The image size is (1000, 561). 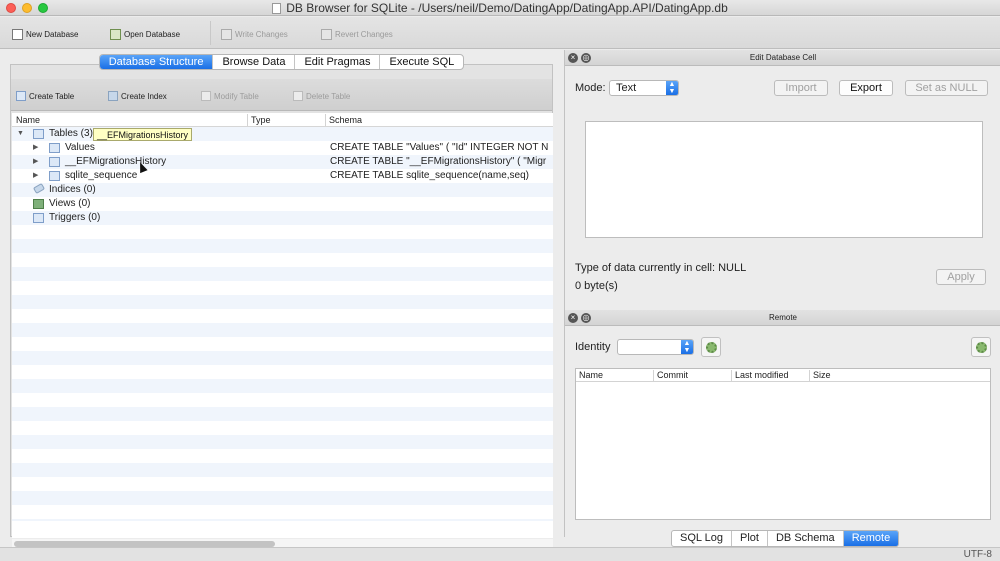 I want to click on view-icon, so click(x=38, y=204).